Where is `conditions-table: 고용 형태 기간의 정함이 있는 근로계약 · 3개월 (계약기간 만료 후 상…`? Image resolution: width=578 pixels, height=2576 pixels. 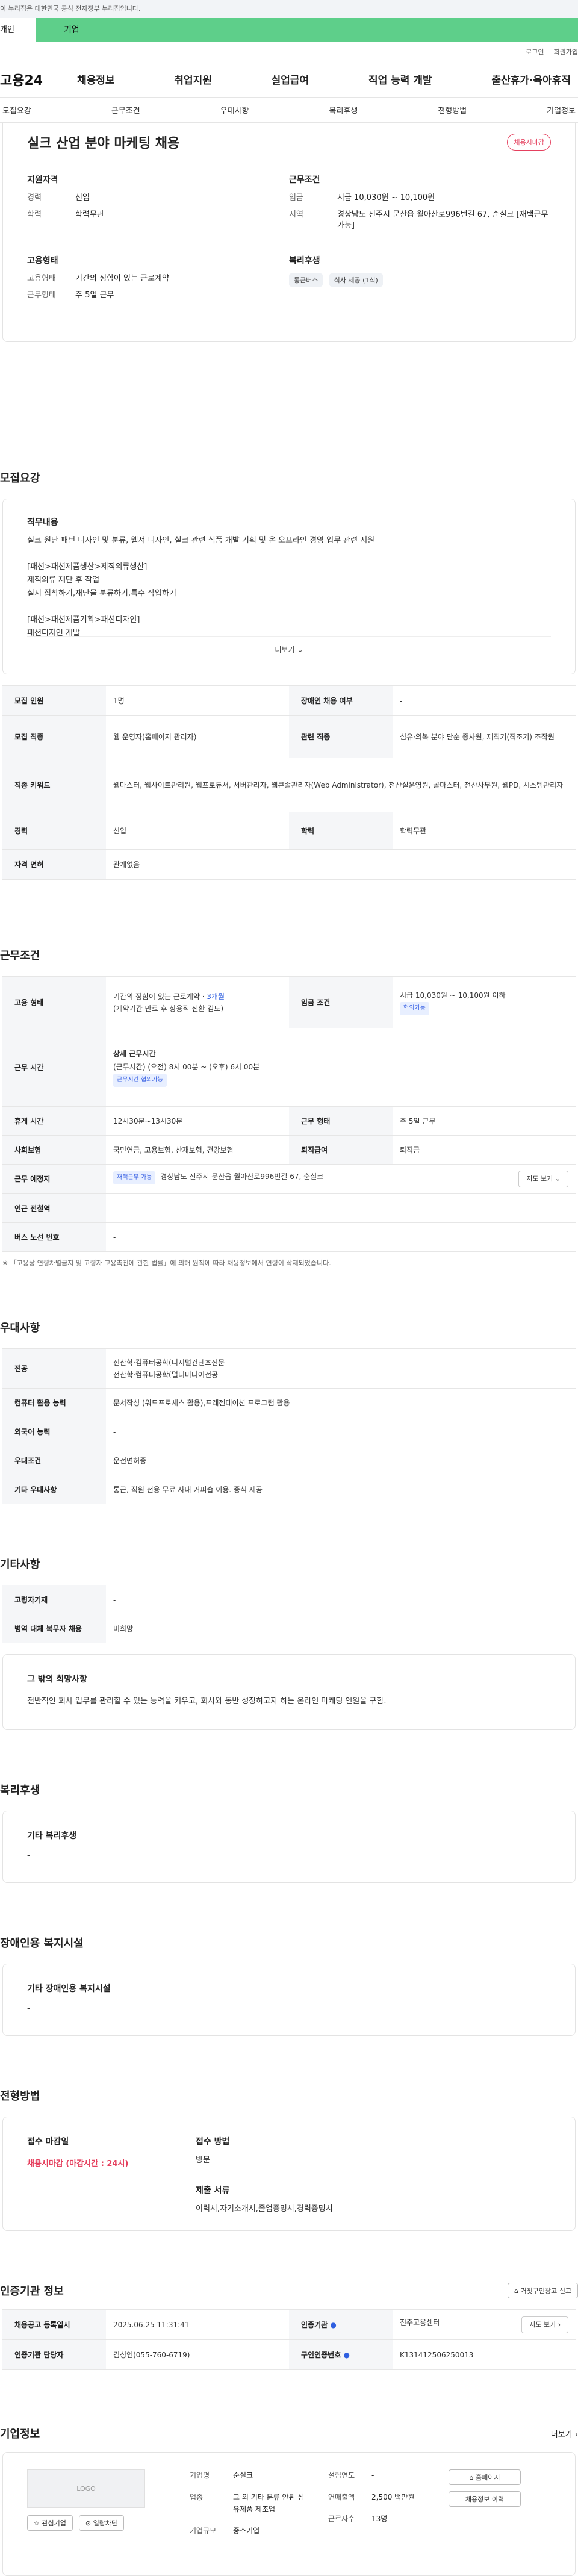
conditions-table: 고용 형태 기간의 정함이 있는 근로계약 · 3개월 (계약기간 만료 후 상… is located at coordinates (289, 1114).